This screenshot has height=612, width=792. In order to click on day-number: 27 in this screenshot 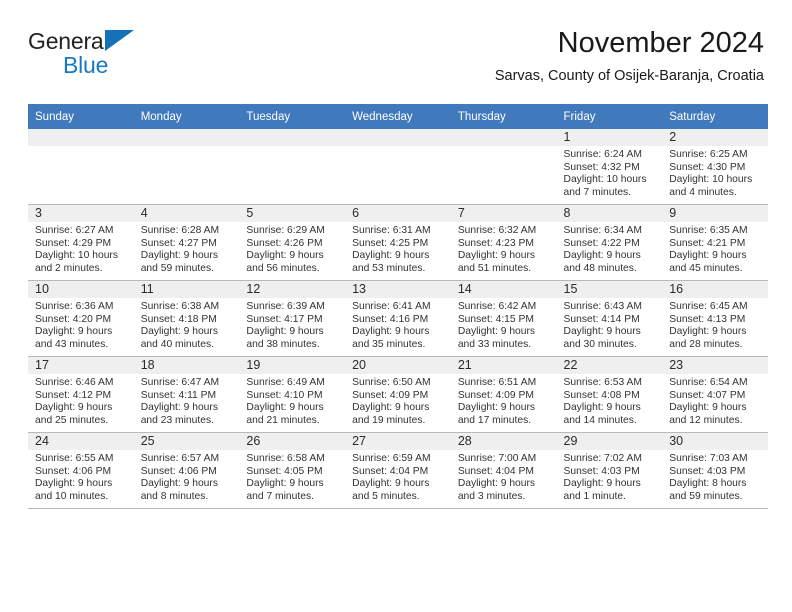, I will do `click(398, 441)`.